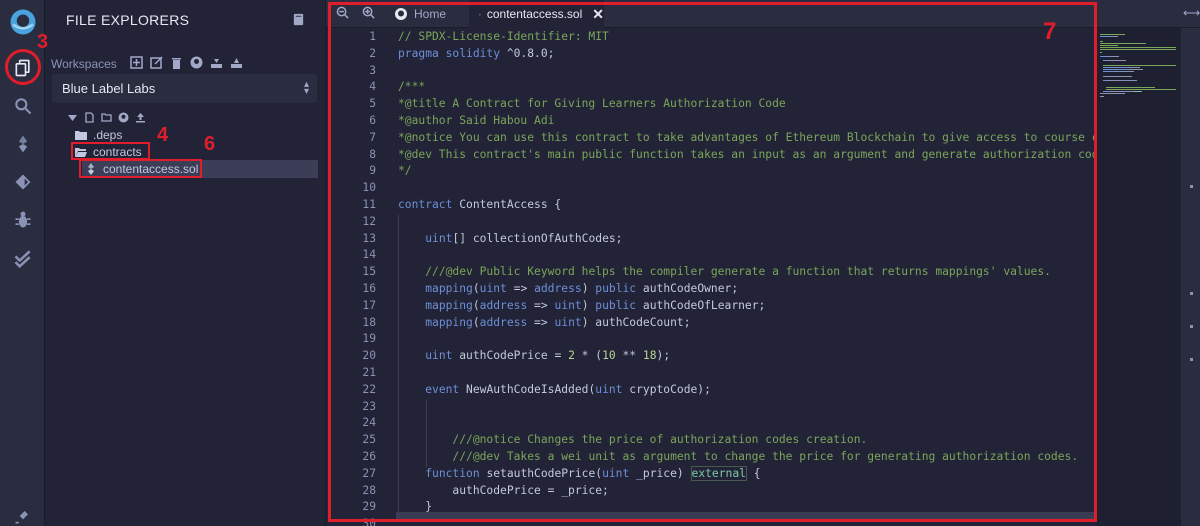  I want to click on annotation-box-contracts, so click(110, 151).